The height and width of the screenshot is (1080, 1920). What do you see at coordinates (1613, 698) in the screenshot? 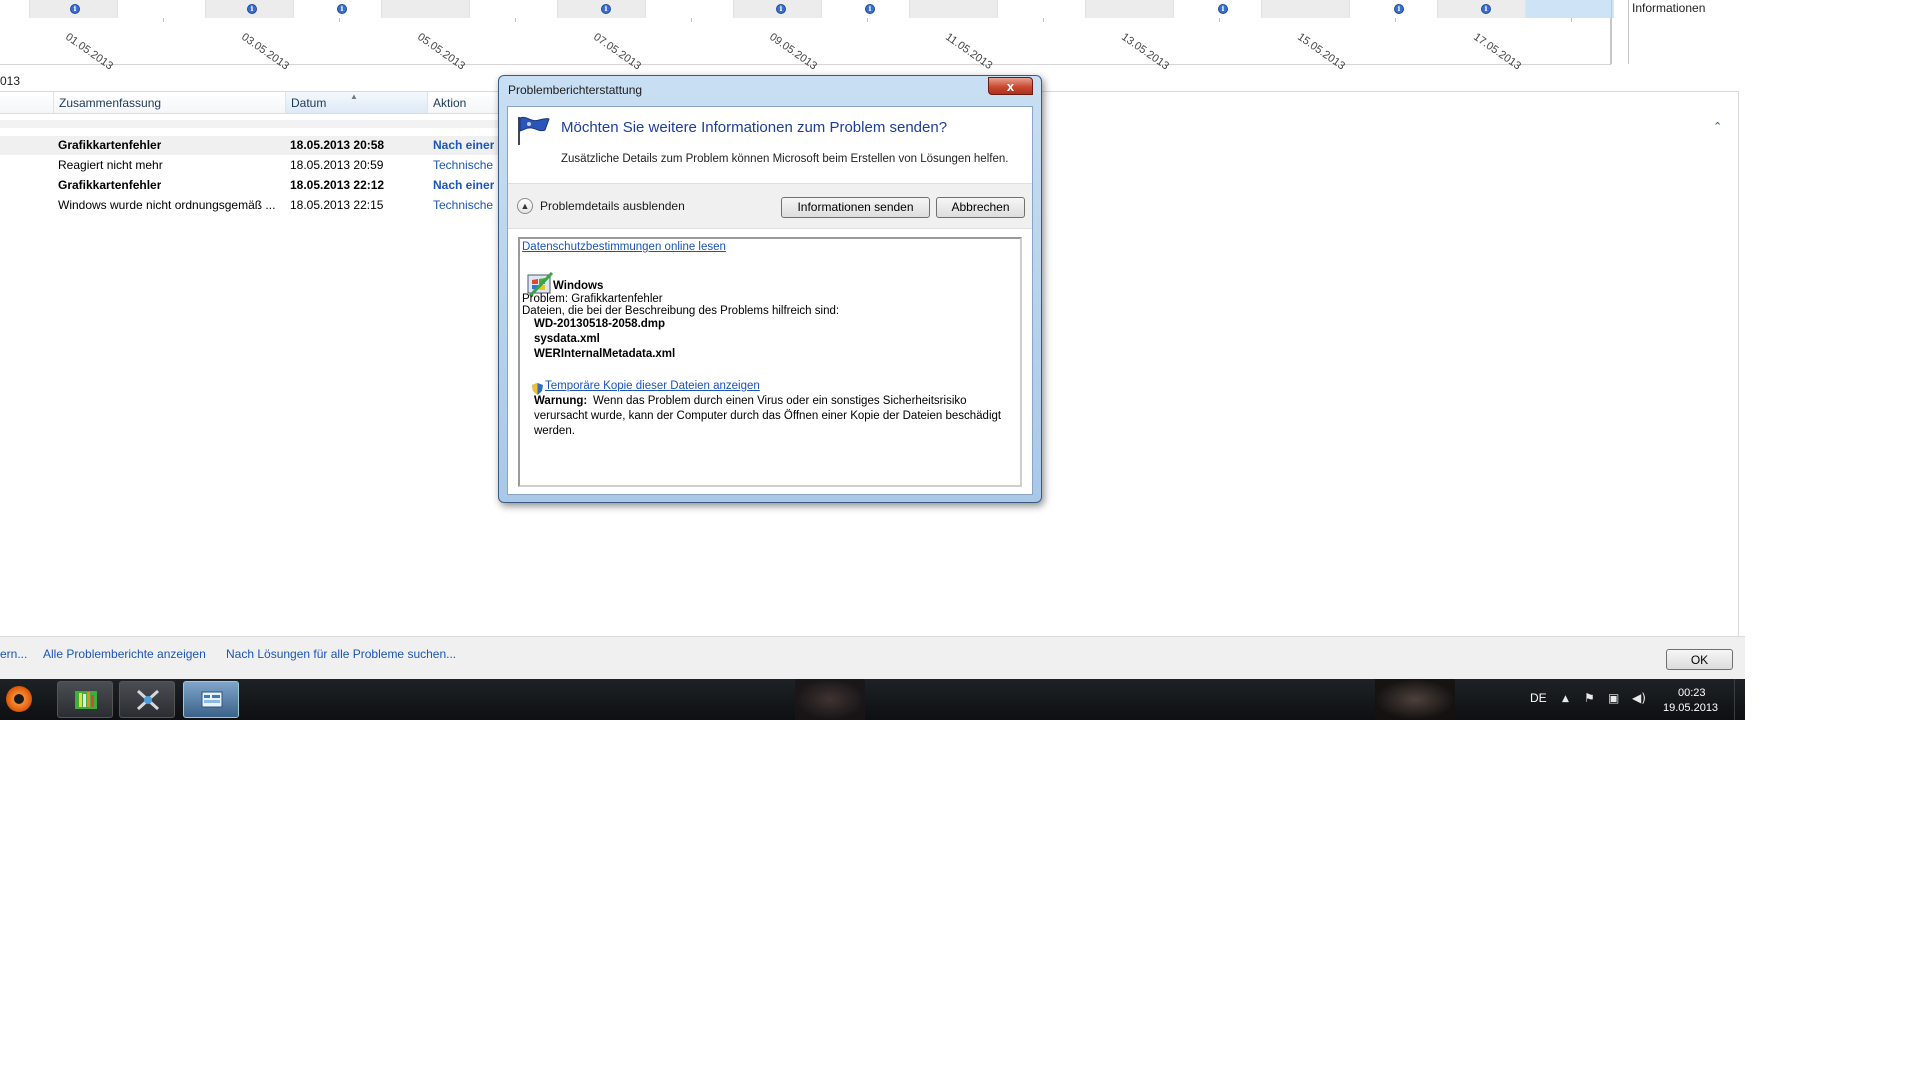
I see `network-icon: ▣` at bounding box center [1613, 698].